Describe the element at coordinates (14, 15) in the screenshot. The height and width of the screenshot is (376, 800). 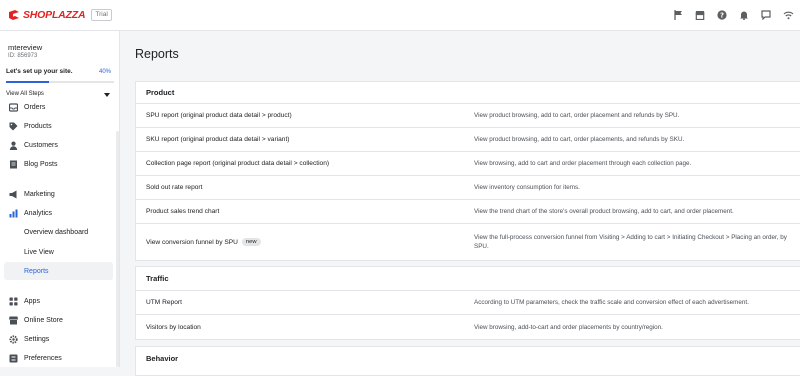
I see `logo-mark-icon` at that location.